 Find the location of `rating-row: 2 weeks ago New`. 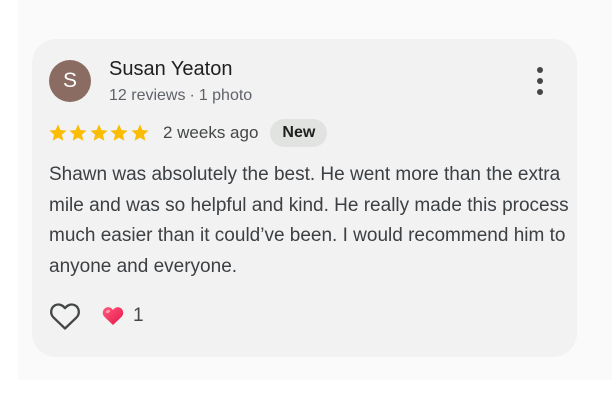

rating-row: 2 weeks ago New is located at coordinates (188, 133).